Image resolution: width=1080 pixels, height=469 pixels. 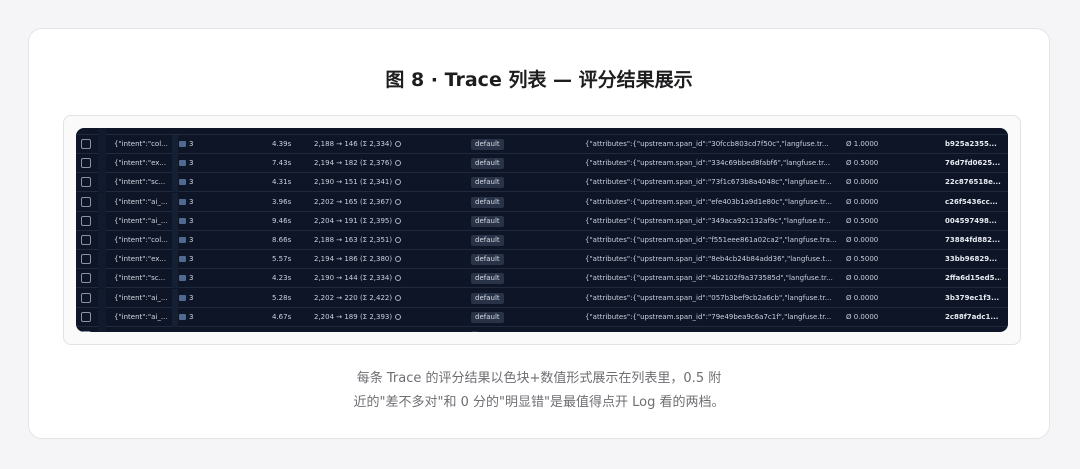 I want to click on score-cell: Ø 0.0000, so click(x=862, y=278).